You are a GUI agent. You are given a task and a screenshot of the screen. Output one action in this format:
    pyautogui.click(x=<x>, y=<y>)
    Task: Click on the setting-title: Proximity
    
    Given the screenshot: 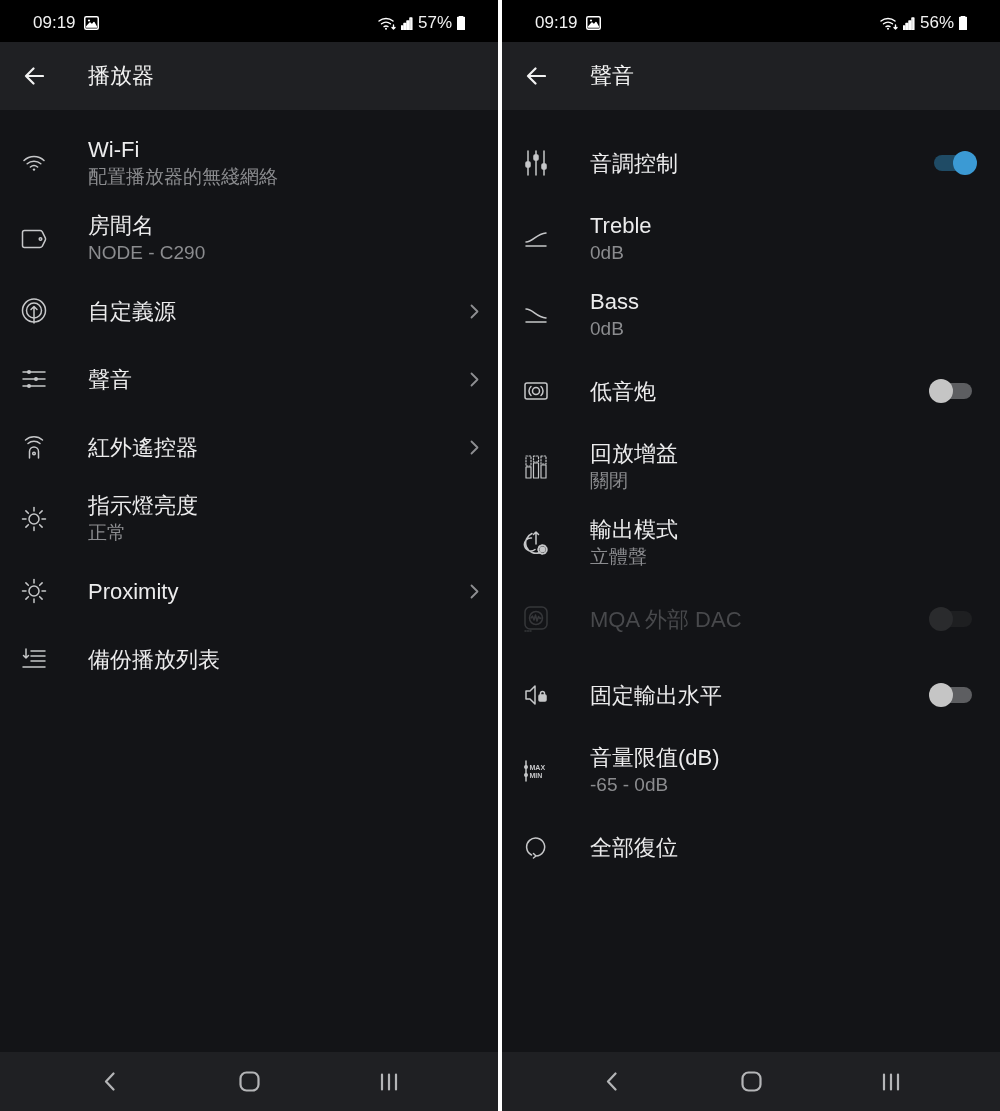 What is the action you would take?
    pyautogui.click(x=133, y=591)
    